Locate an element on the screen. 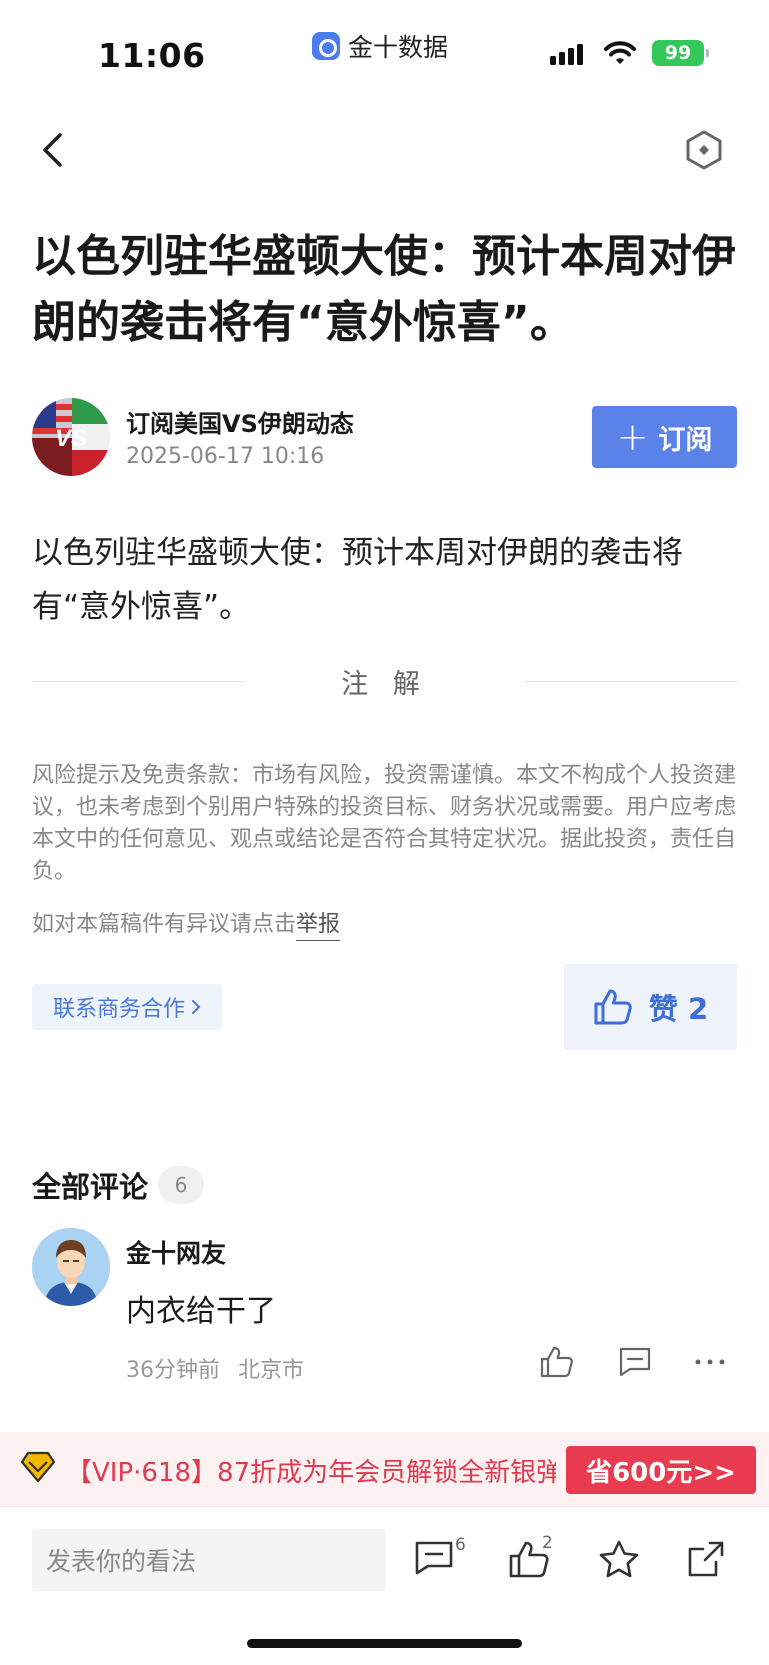 The image size is (769, 1665). promo-text: 【VIP·618】87折成为年会员解锁全新银弹 is located at coordinates (311, 1473).